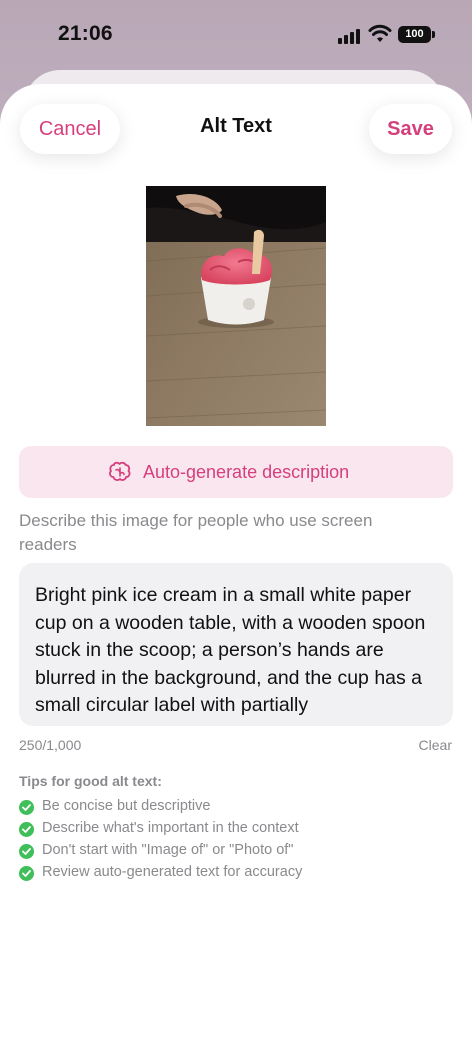 The image size is (472, 1044). What do you see at coordinates (410, 129) in the screenshot?
I see `save-button: Save` at bounding box center [410, 129].